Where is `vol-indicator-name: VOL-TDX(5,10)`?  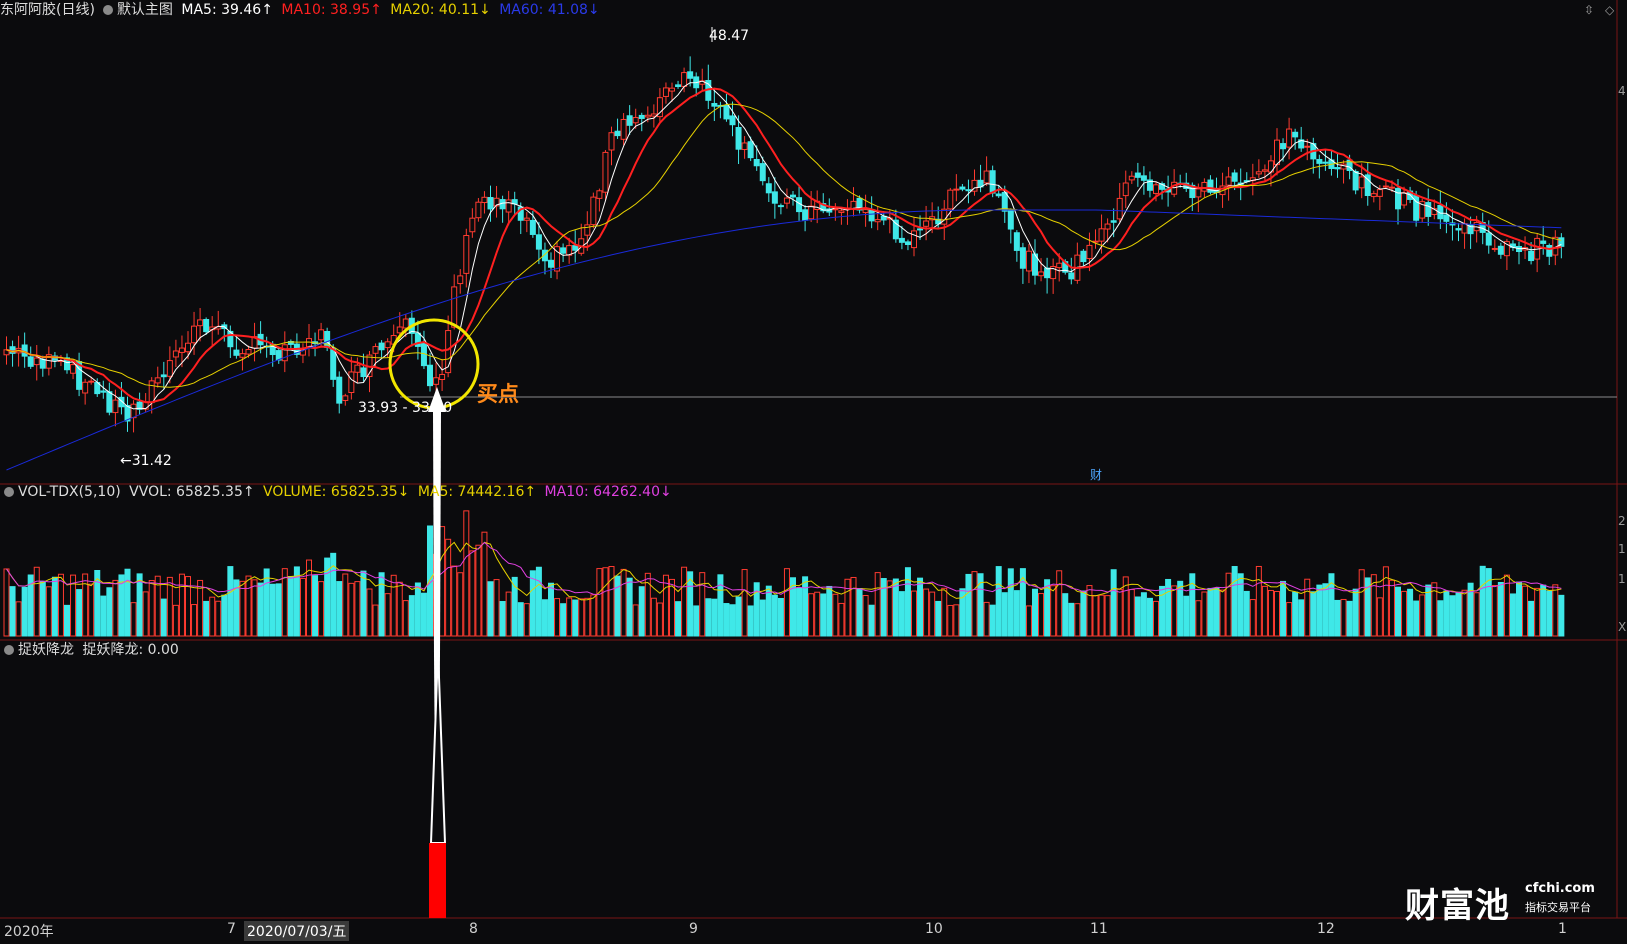
vol-indicator-name: VOL-TDX(5,10) is located at coordinates (69, 492).